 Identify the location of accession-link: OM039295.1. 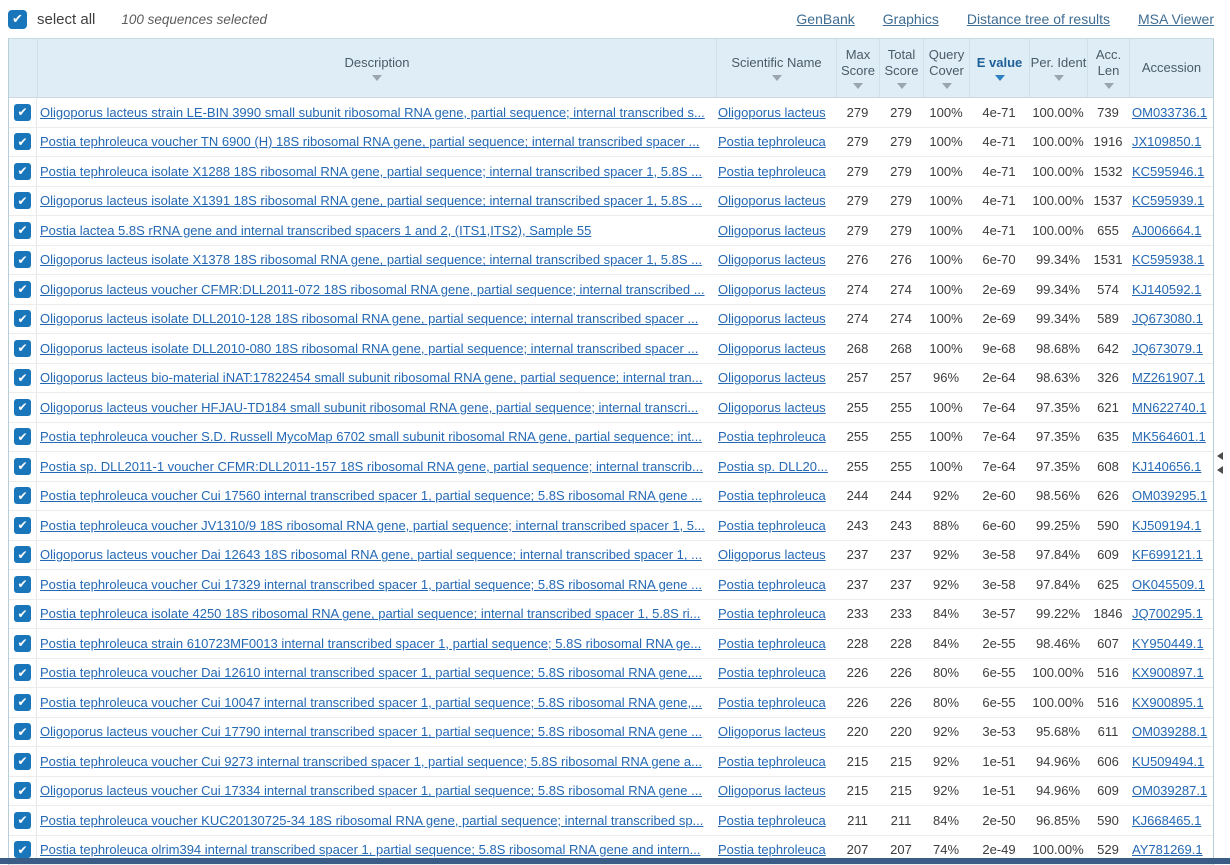
(1169, 495).